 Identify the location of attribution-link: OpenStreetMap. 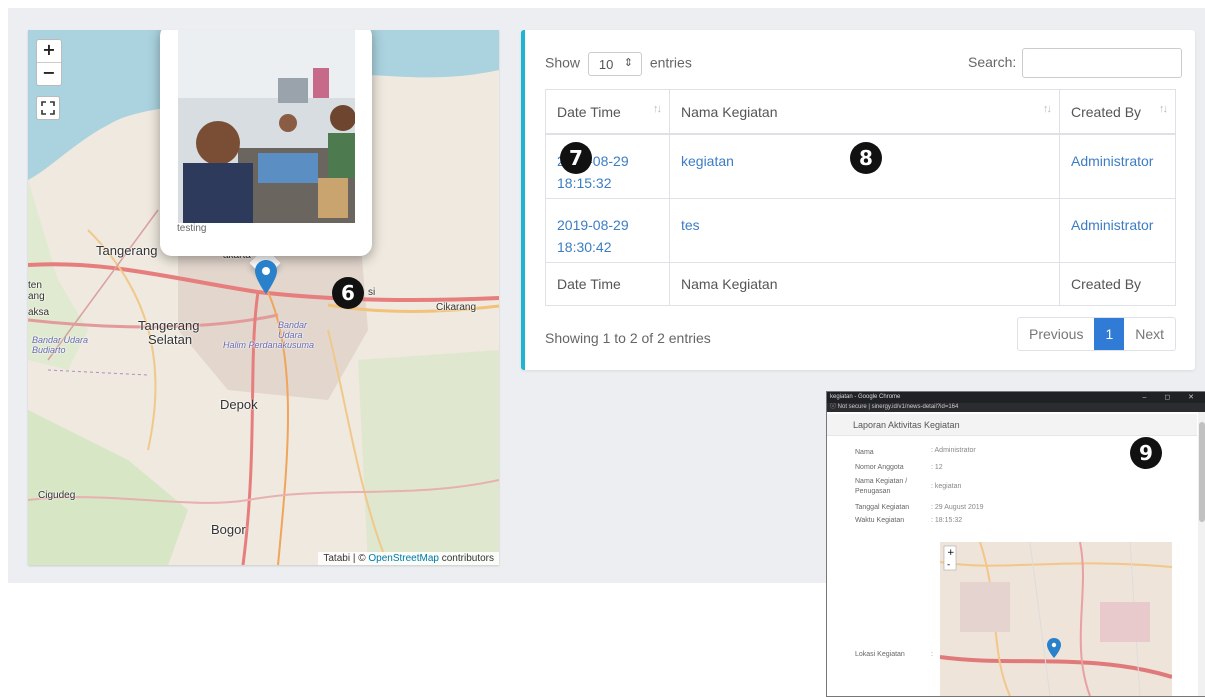
(403, 558).